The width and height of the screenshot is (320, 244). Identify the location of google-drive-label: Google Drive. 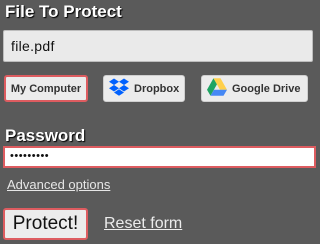
(266, 88).